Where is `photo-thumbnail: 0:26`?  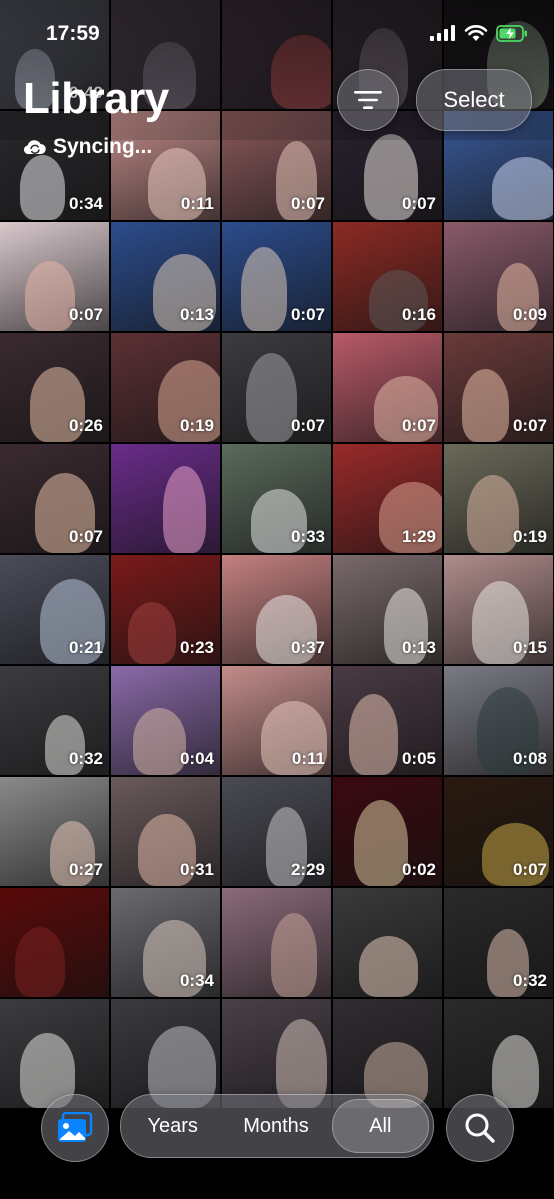
photo-thumbnail: 0:26 is located at coordinates (54, 387).